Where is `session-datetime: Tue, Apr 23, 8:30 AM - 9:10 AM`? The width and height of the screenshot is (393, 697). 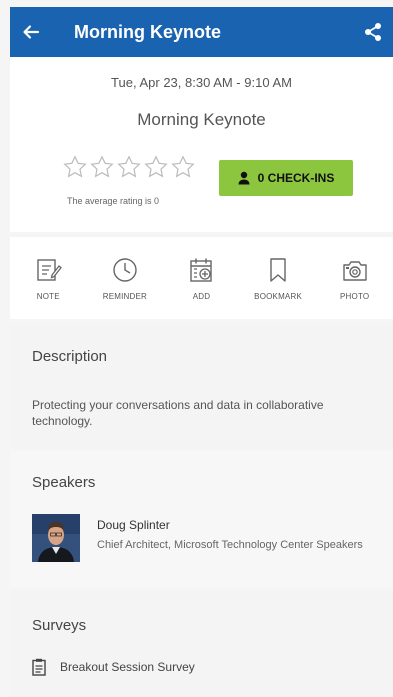 session-datetime: Tue, Apr 23, 8:30 AM - 9:10 AM is located at coordinates (201, 82).